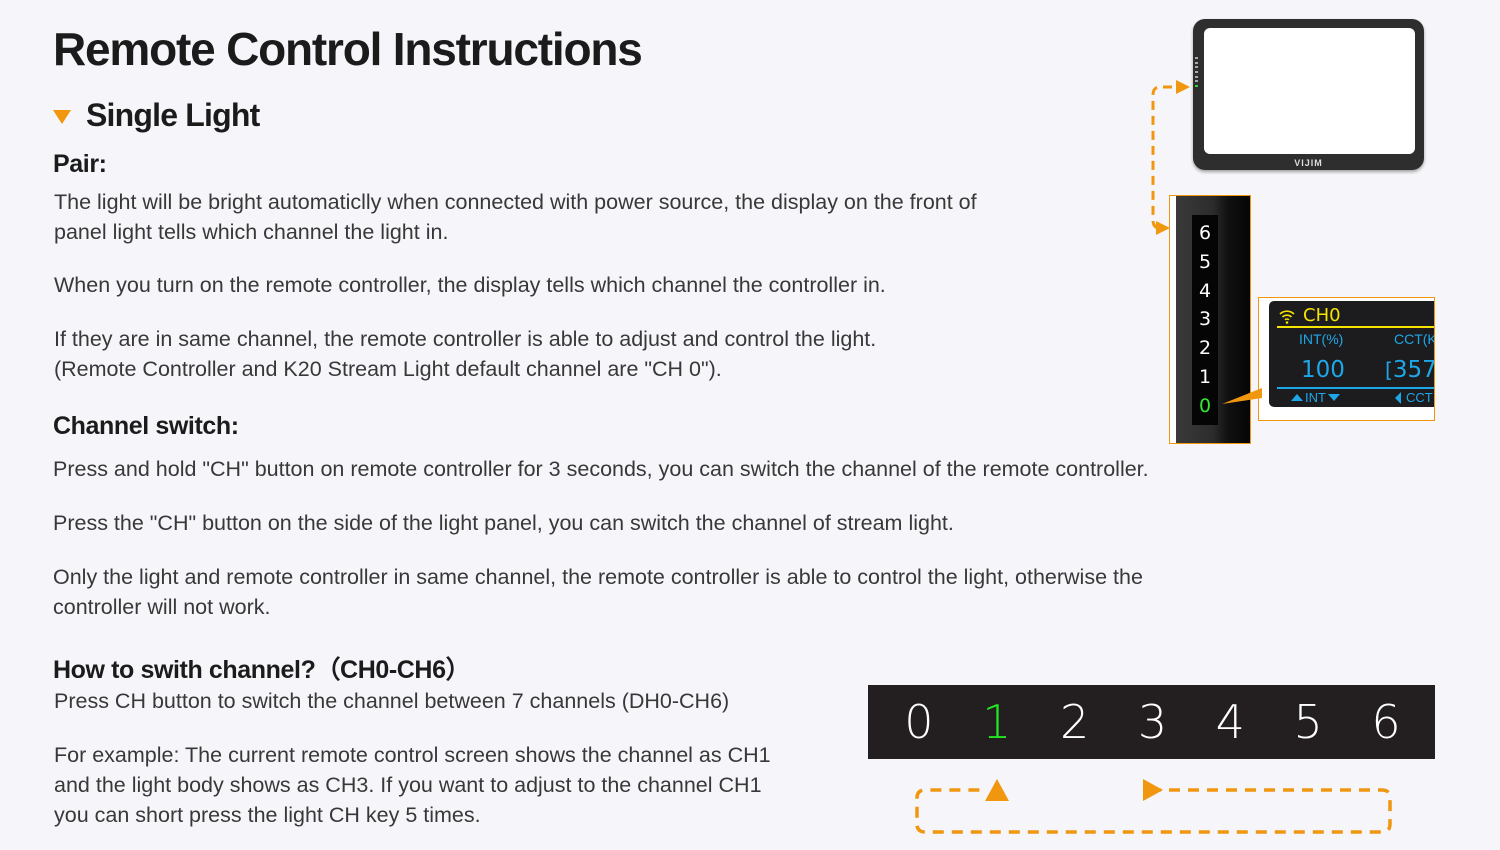 The height and width of the screenshot is (850, 1500). What do you see at coordinates (1322, 315) in the screenshot?
I see `remote-channel-label: CH0` at bounding box center [1322, 315].